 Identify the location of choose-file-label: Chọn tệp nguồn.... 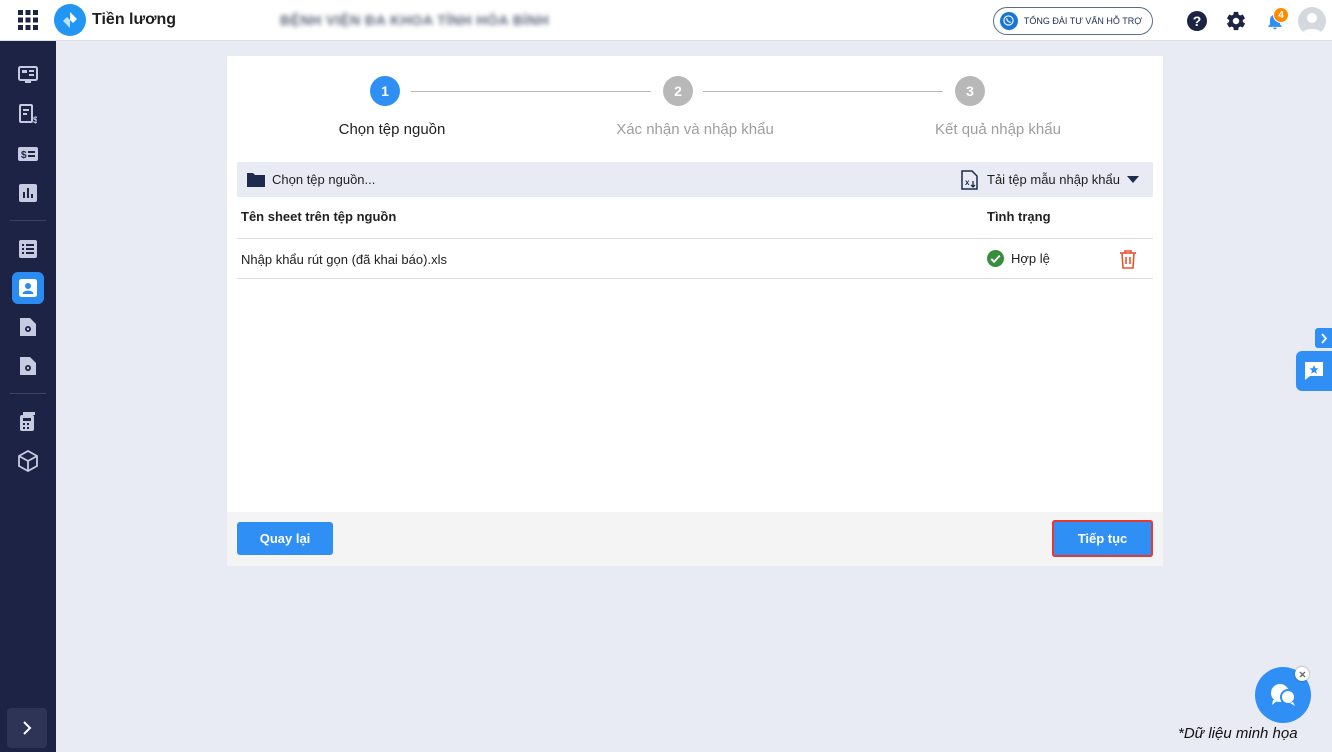
(324, 179).